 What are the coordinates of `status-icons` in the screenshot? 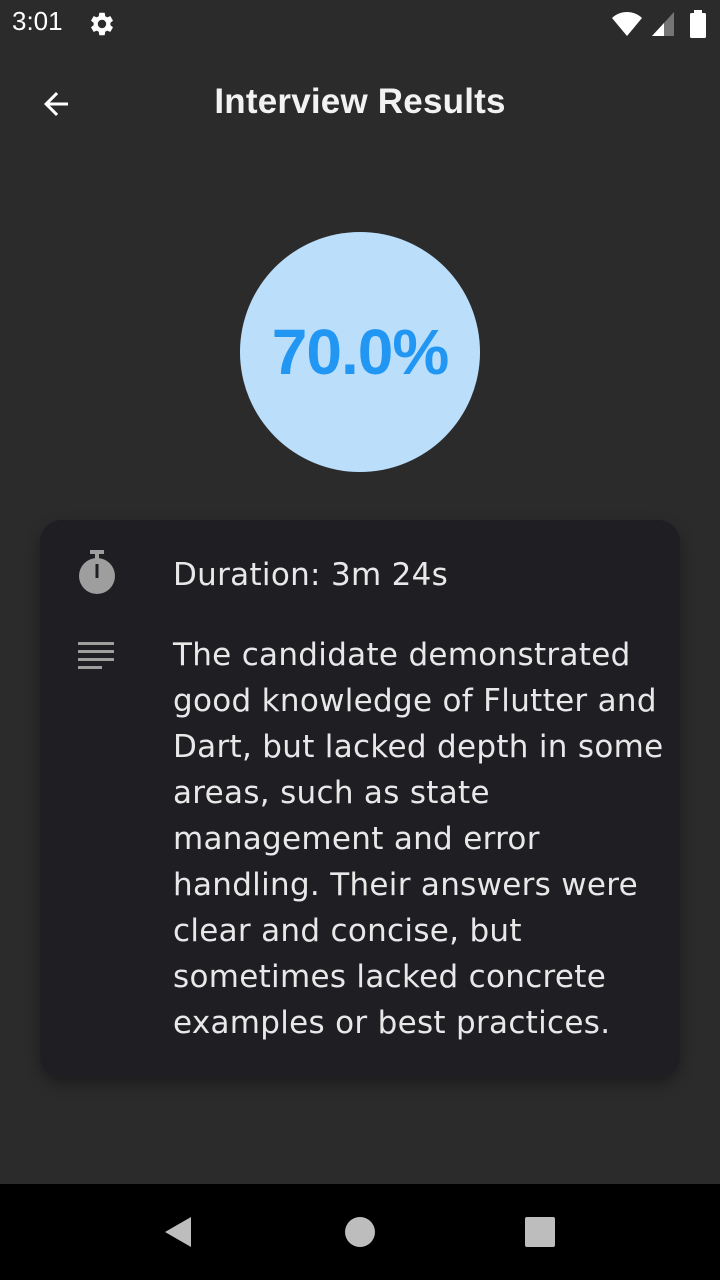 It's located at (659, 24).